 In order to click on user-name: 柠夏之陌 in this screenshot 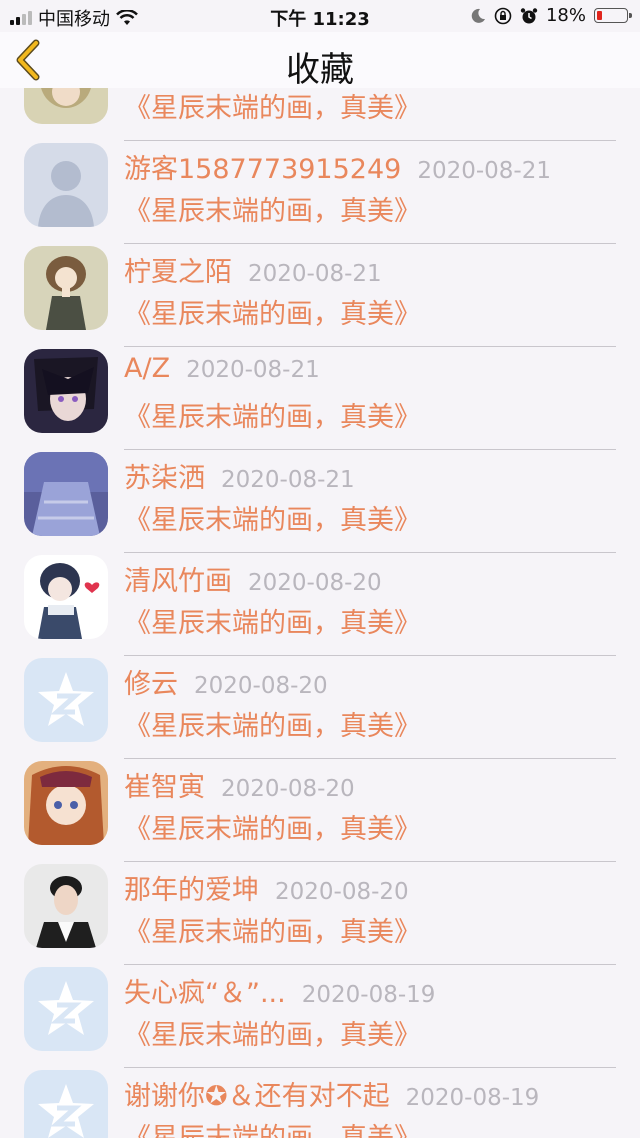, I will do `click(178, 272)`.